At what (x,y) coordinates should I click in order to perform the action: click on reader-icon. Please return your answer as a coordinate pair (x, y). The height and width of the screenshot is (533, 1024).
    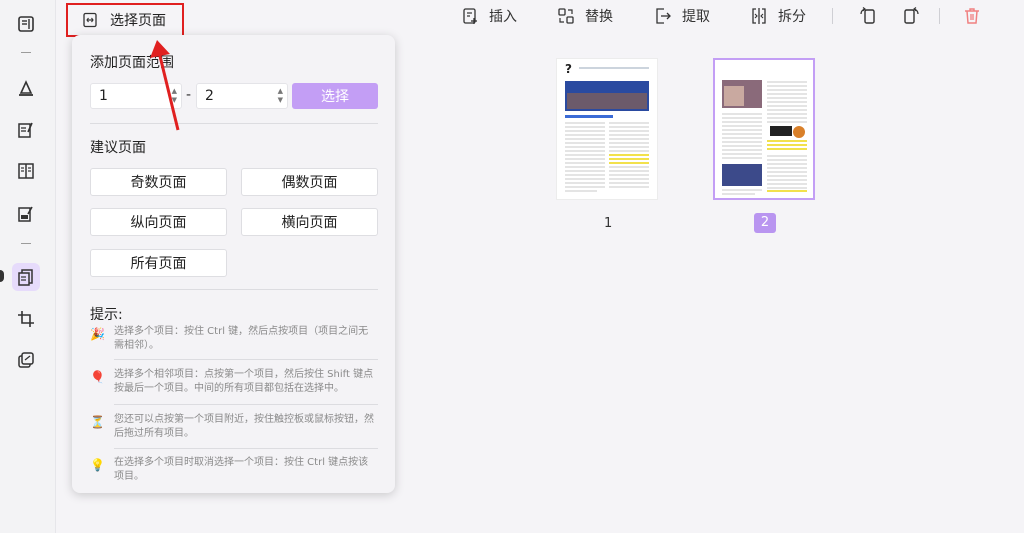
    Looking at the image, I should click on (26, 24).